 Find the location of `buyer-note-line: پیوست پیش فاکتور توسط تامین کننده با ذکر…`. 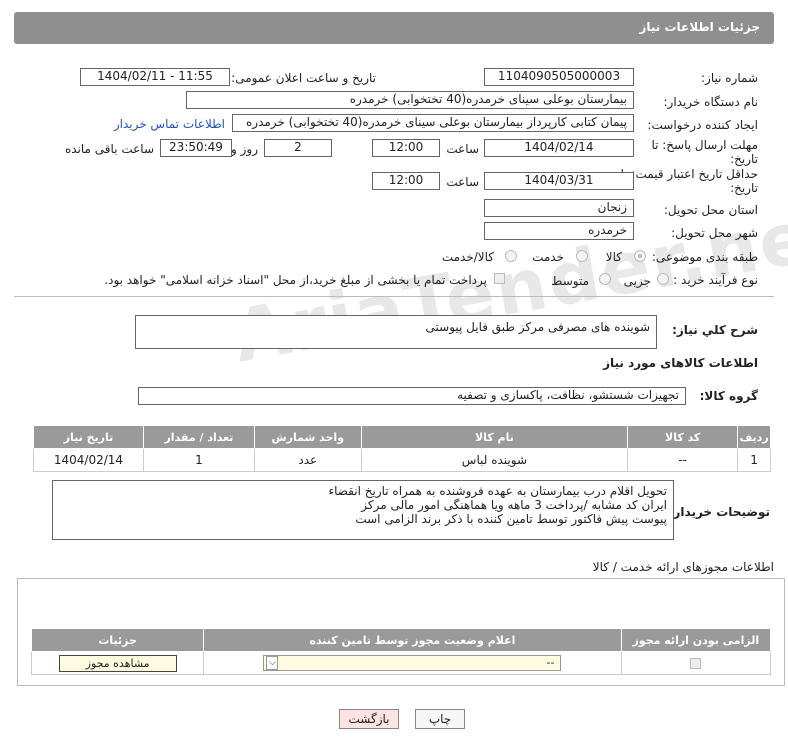

buyer-note-line: پیوست پیش فاکتور توسط تامین کننده با ذکر… is located at coordinates (511, 519).